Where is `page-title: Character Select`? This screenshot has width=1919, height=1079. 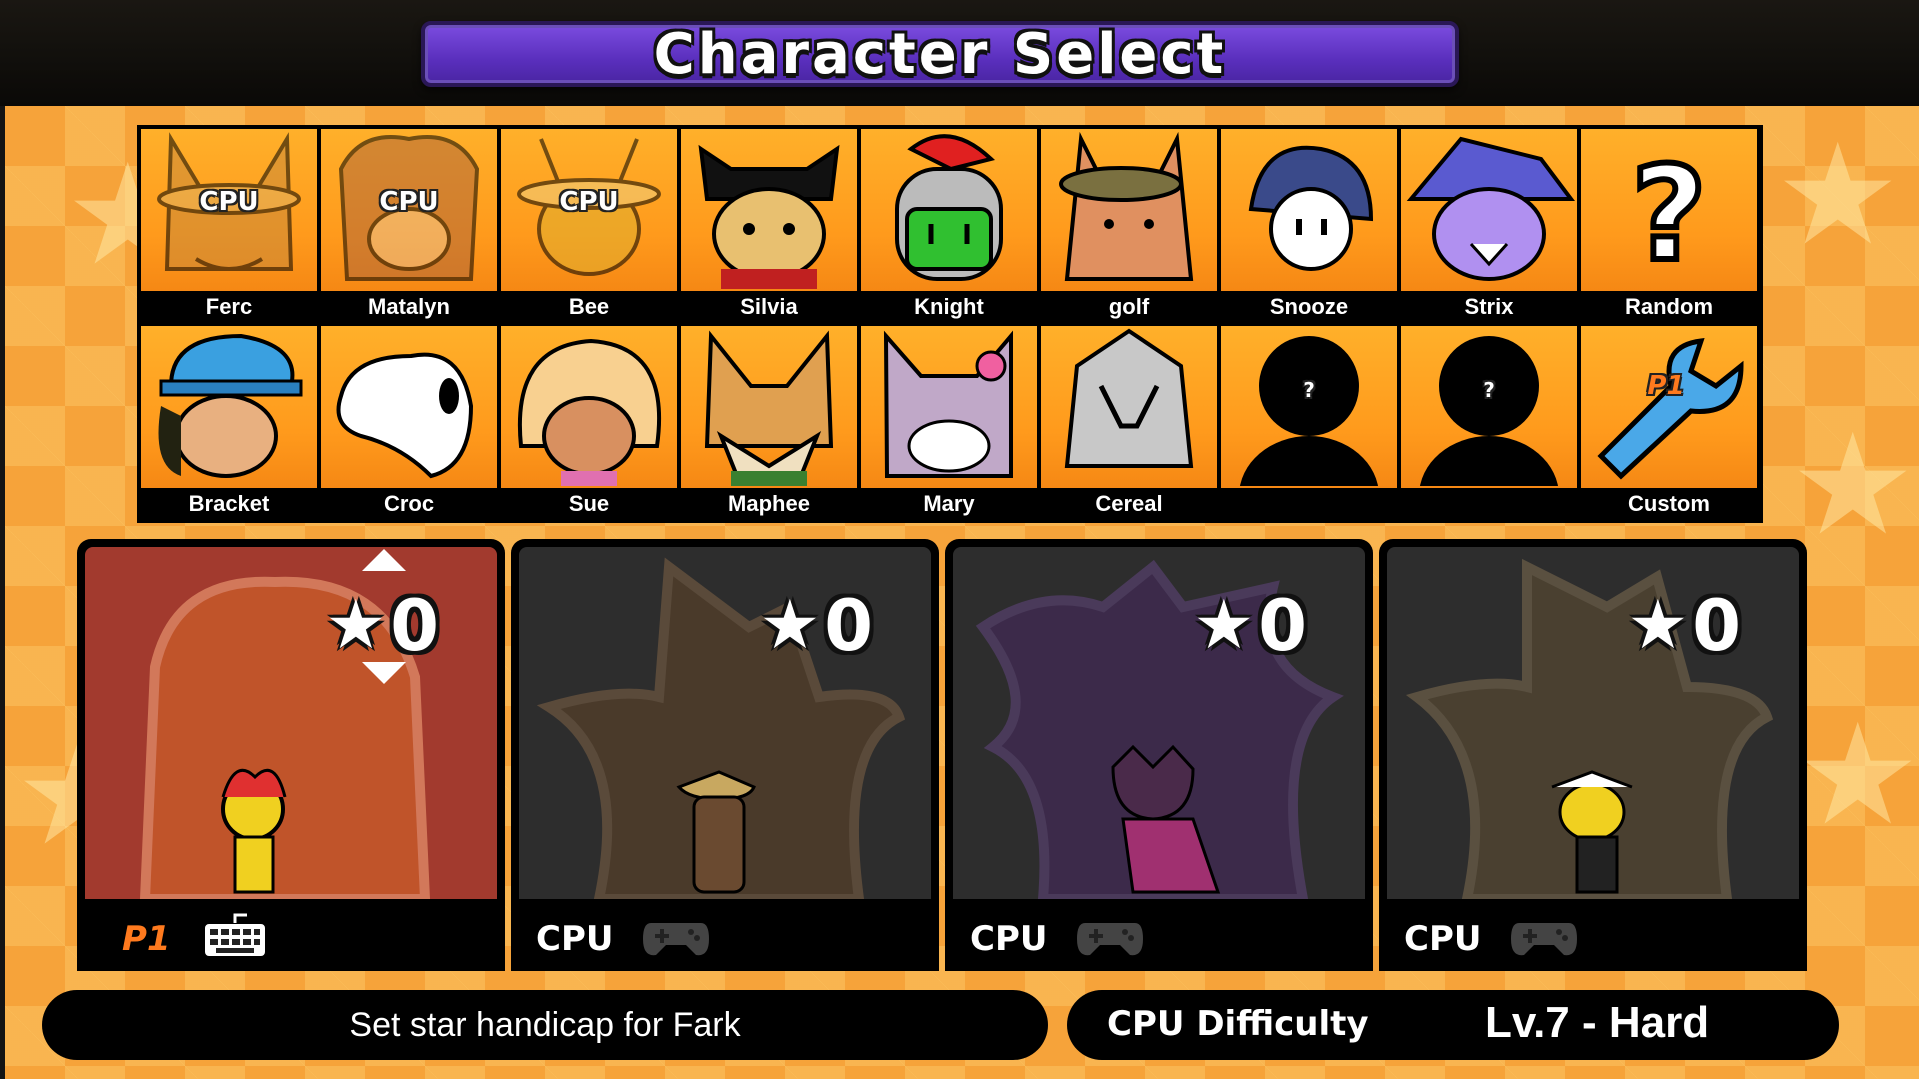 page-title: Character Select is located at coordinates (940, 54).